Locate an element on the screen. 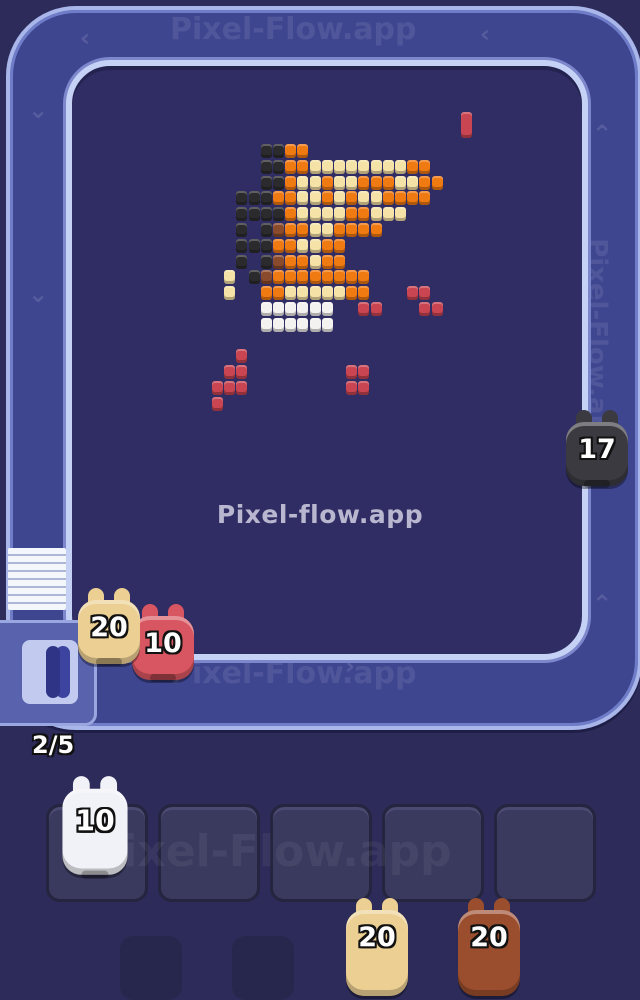  shooter-black: 17 is located at coordinates (597, 449).